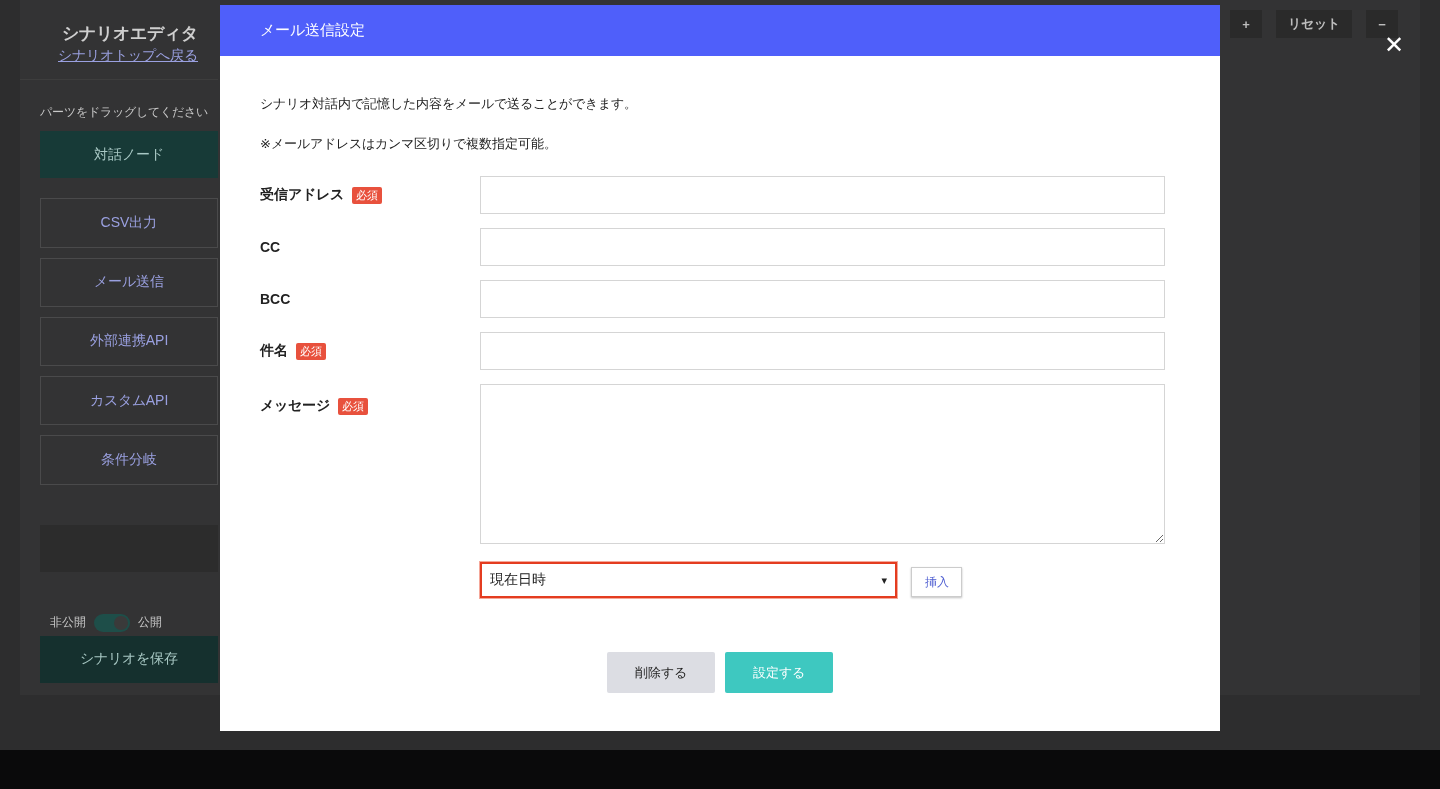 The height and width of the screenshot is (789, 1440). Describe the element at coordinates (112, 622) in the screenshot. I see `visibility-toggle` at that location.